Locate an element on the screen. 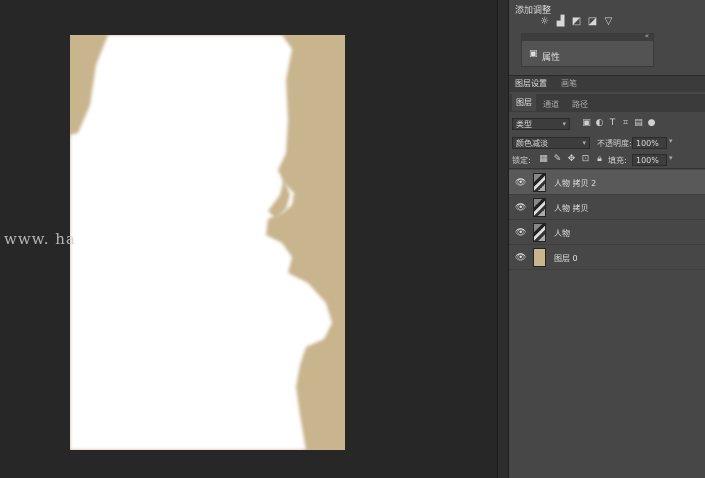 The height and width of the screenshot is (478, 705). lock-move-icon: ✥ is located at coordinates (571, 159).